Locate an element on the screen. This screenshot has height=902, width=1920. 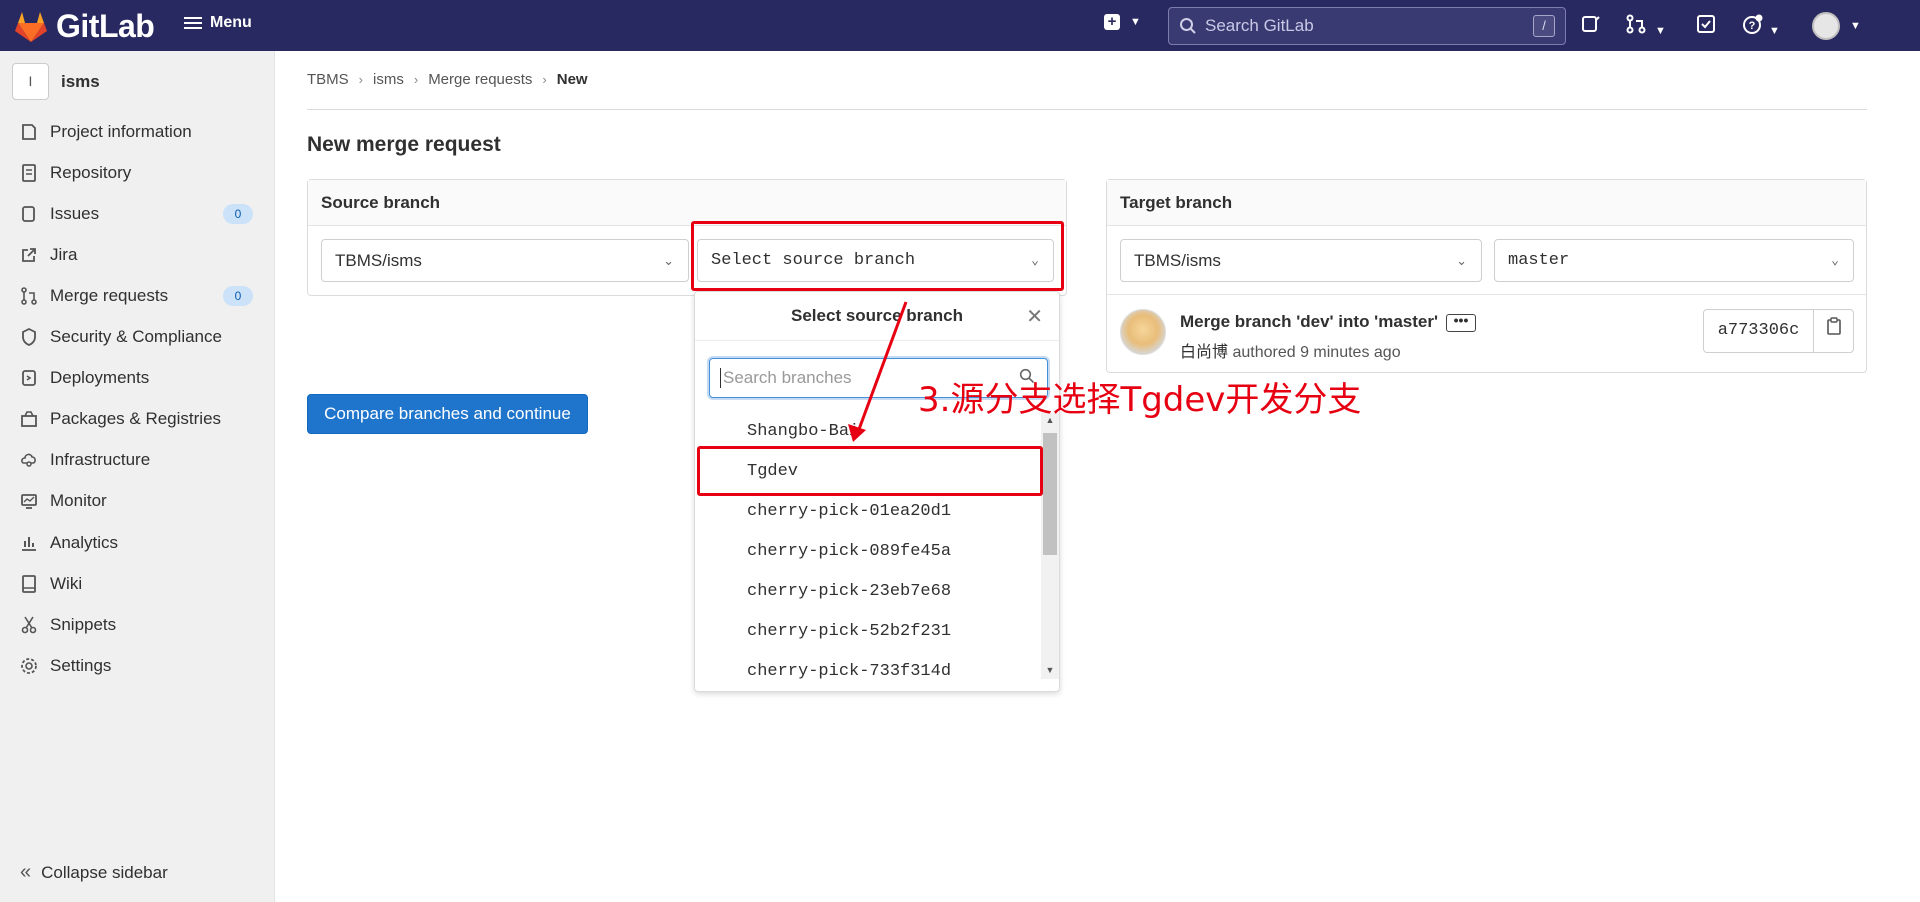
sidebar-item-deployments: Deployments is located at coordinates (137, 378).